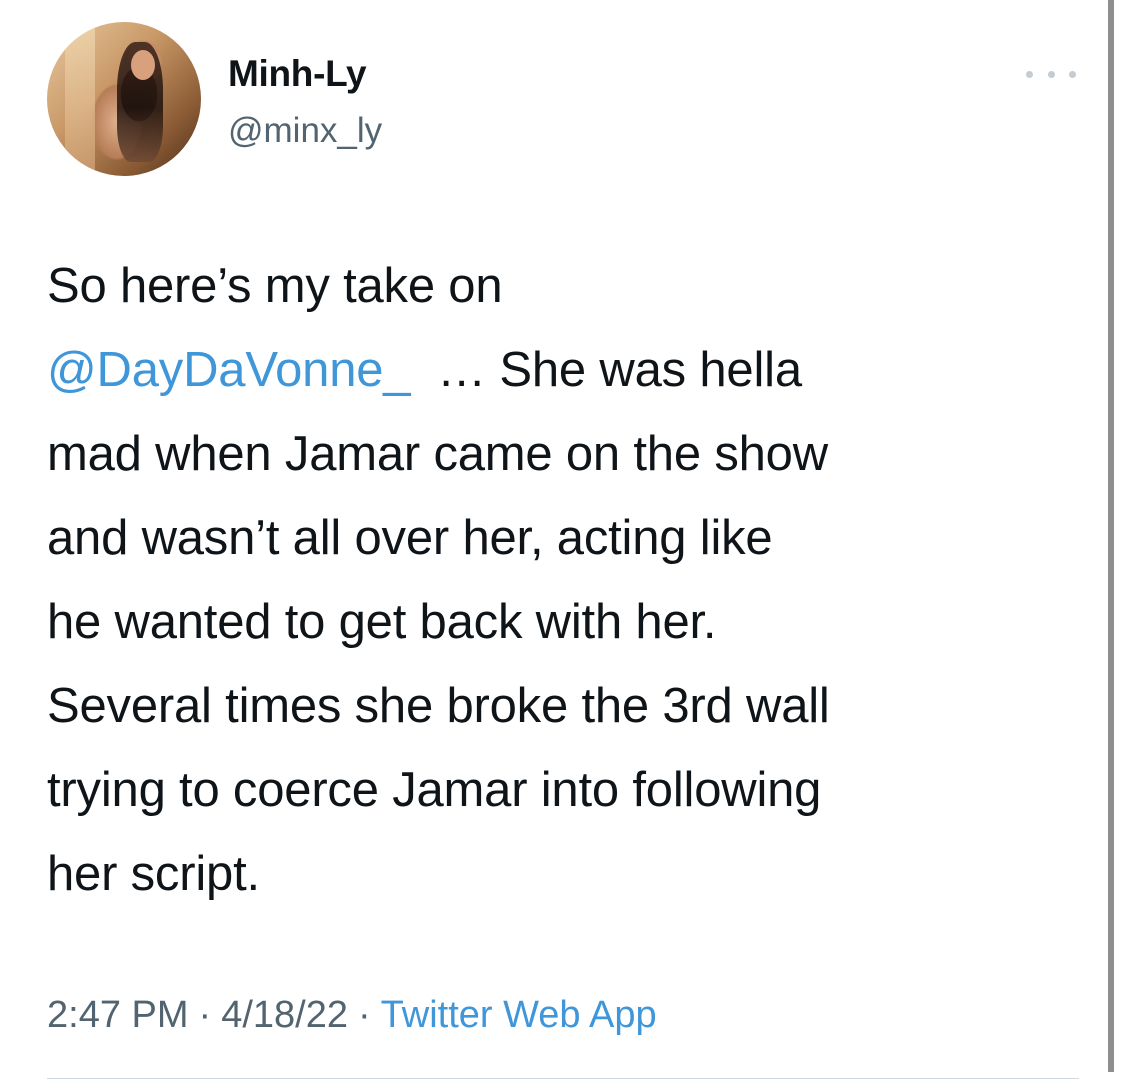  Describe the element at coordinates (352, 1015) in the screenshot. I see `tweet-metadata: 2:47 PM · 4/18/22 · Twitter Web App` at that location.